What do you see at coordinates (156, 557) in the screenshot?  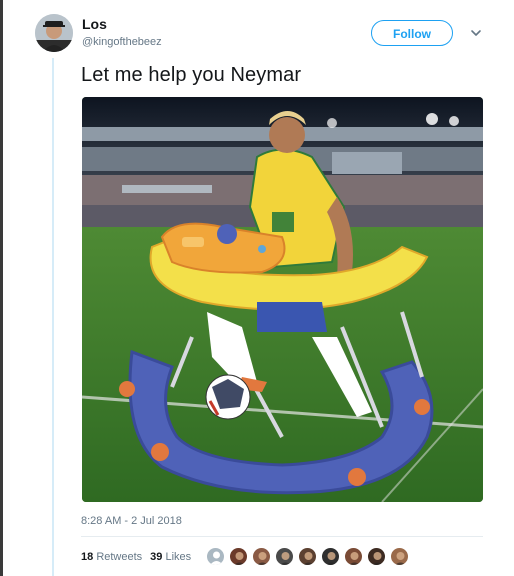 I see `likes-count: 39` at bounding box center [156, 557].